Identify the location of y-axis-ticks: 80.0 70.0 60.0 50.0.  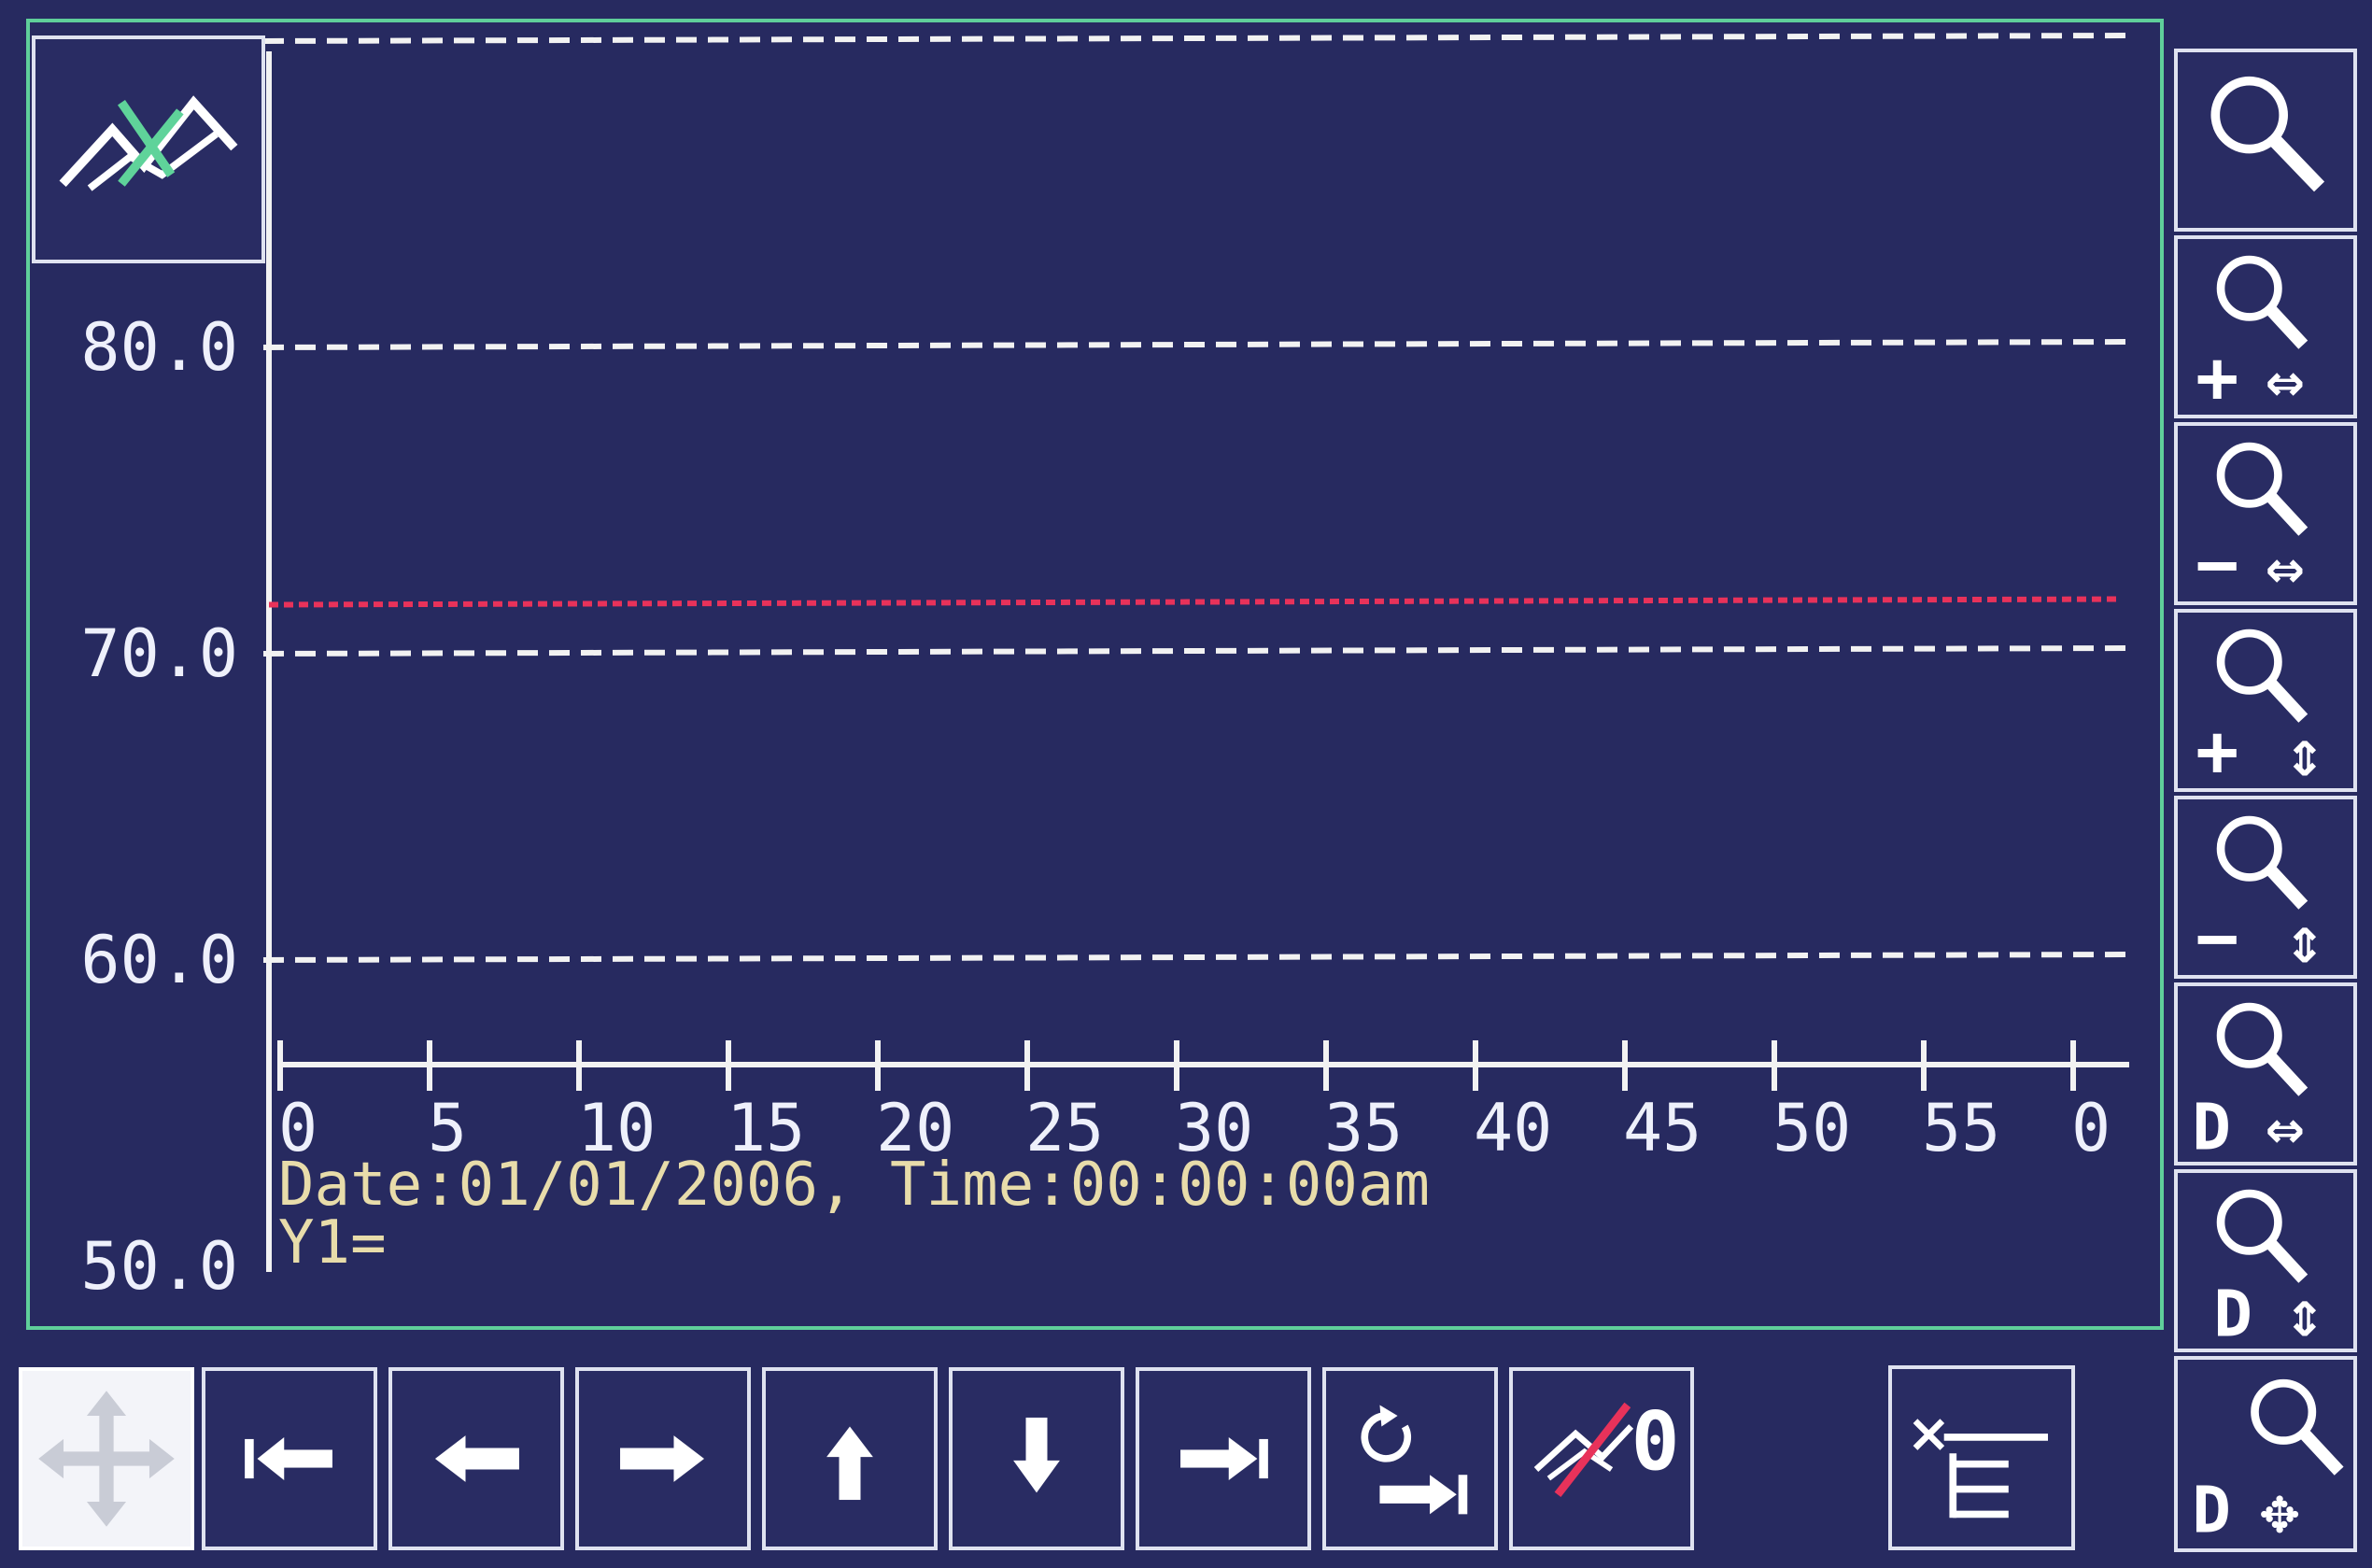
(159, 807).